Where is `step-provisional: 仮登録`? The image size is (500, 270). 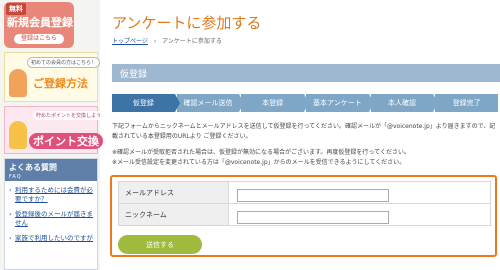 step-provisional: 仮登録 is located at coordinates (146, 103).